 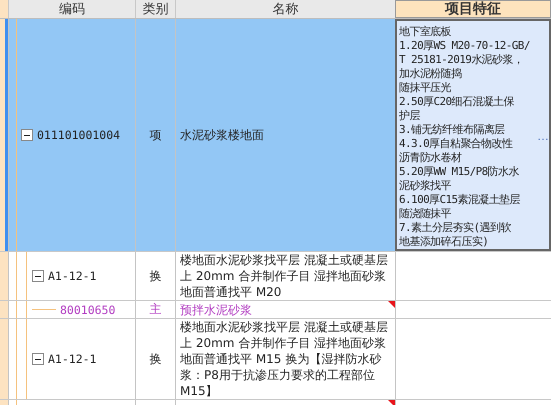 What do you see at coordinates (459, 172) in the screenshot?
I see `feature-line: 5.20厚WW M15/P8防水水` at bounding box center [459, 172].